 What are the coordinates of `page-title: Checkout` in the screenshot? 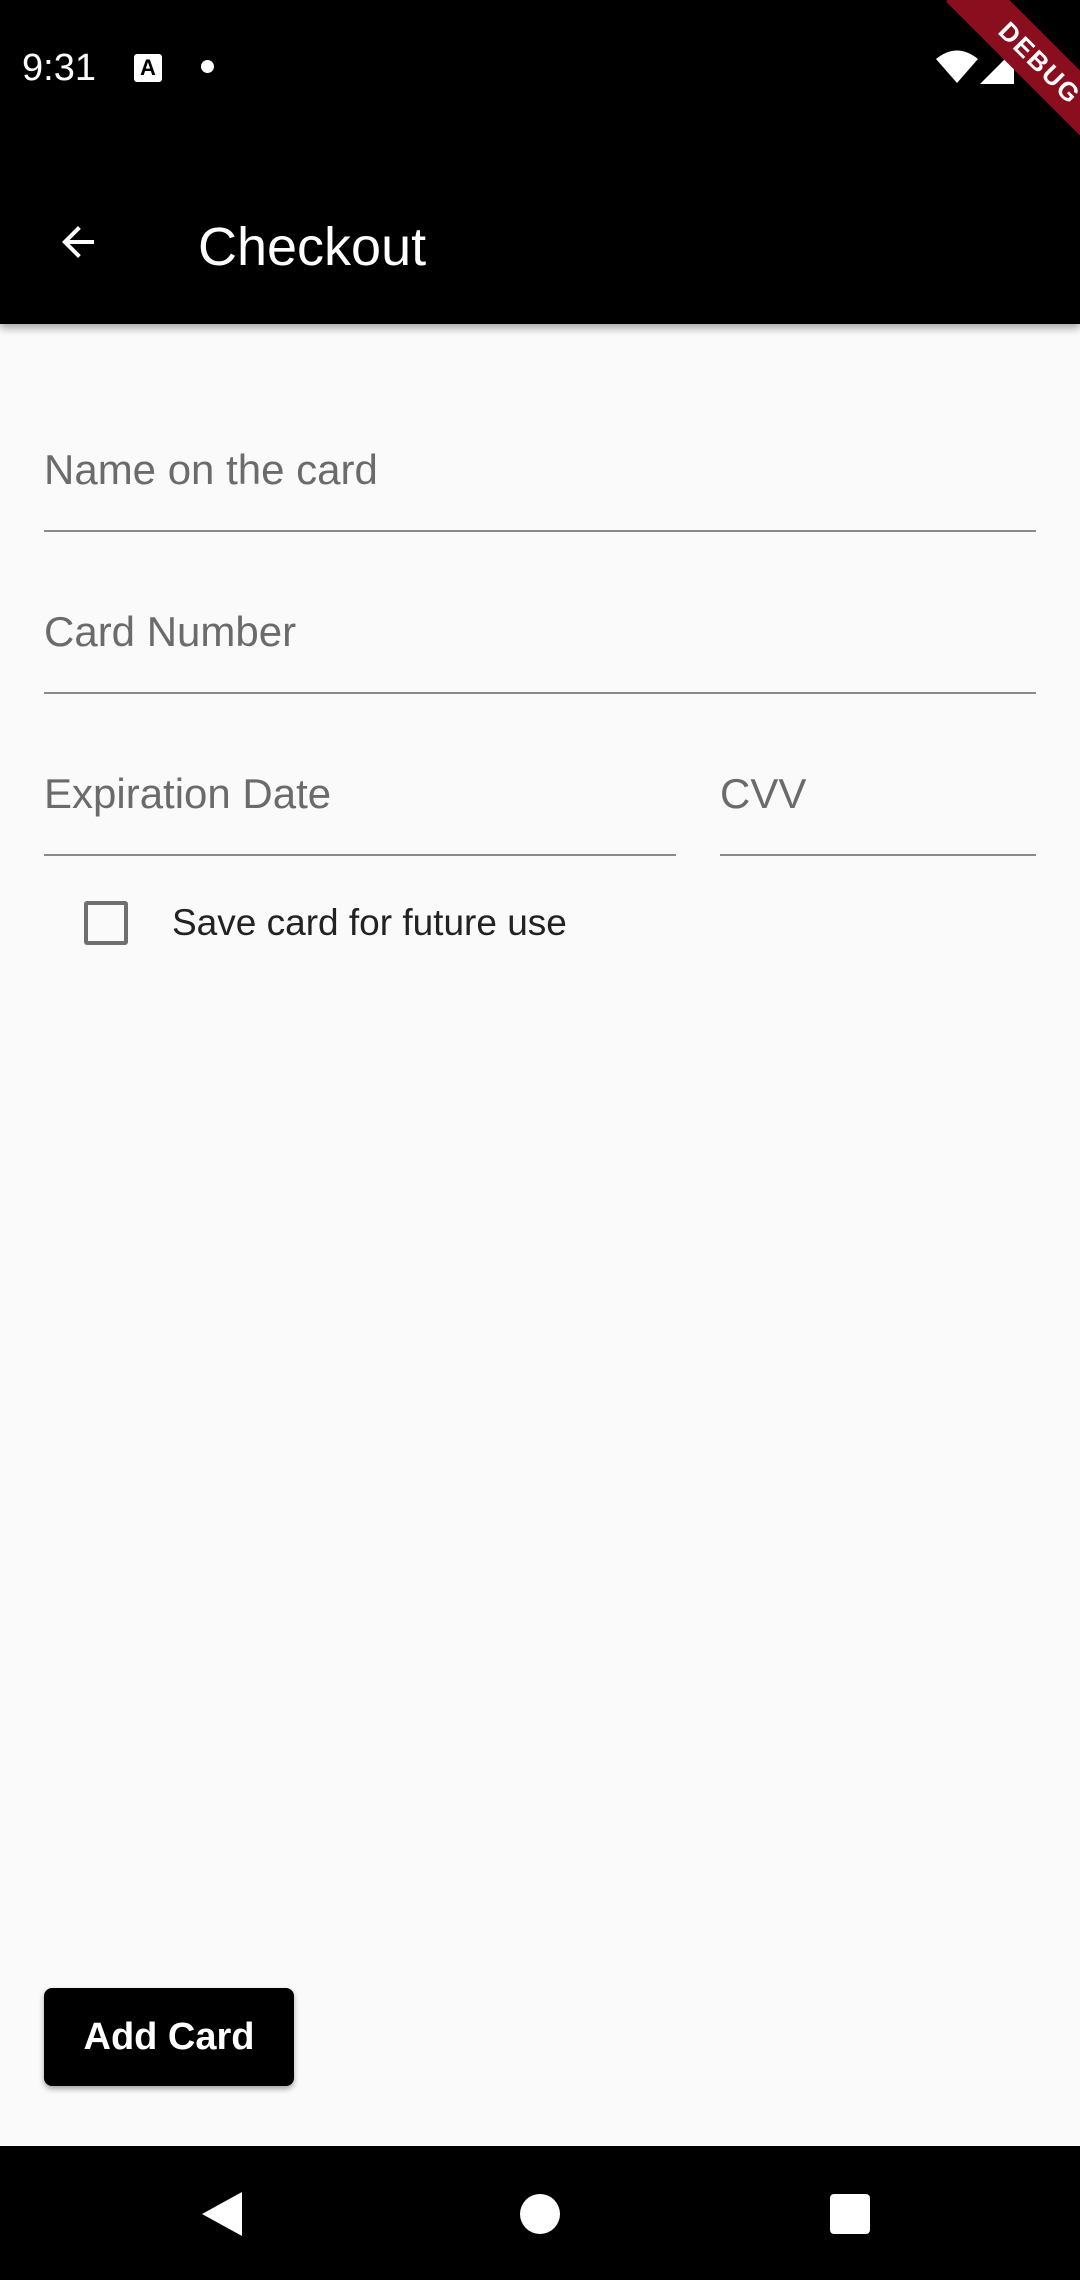 It's located at (312, 247).